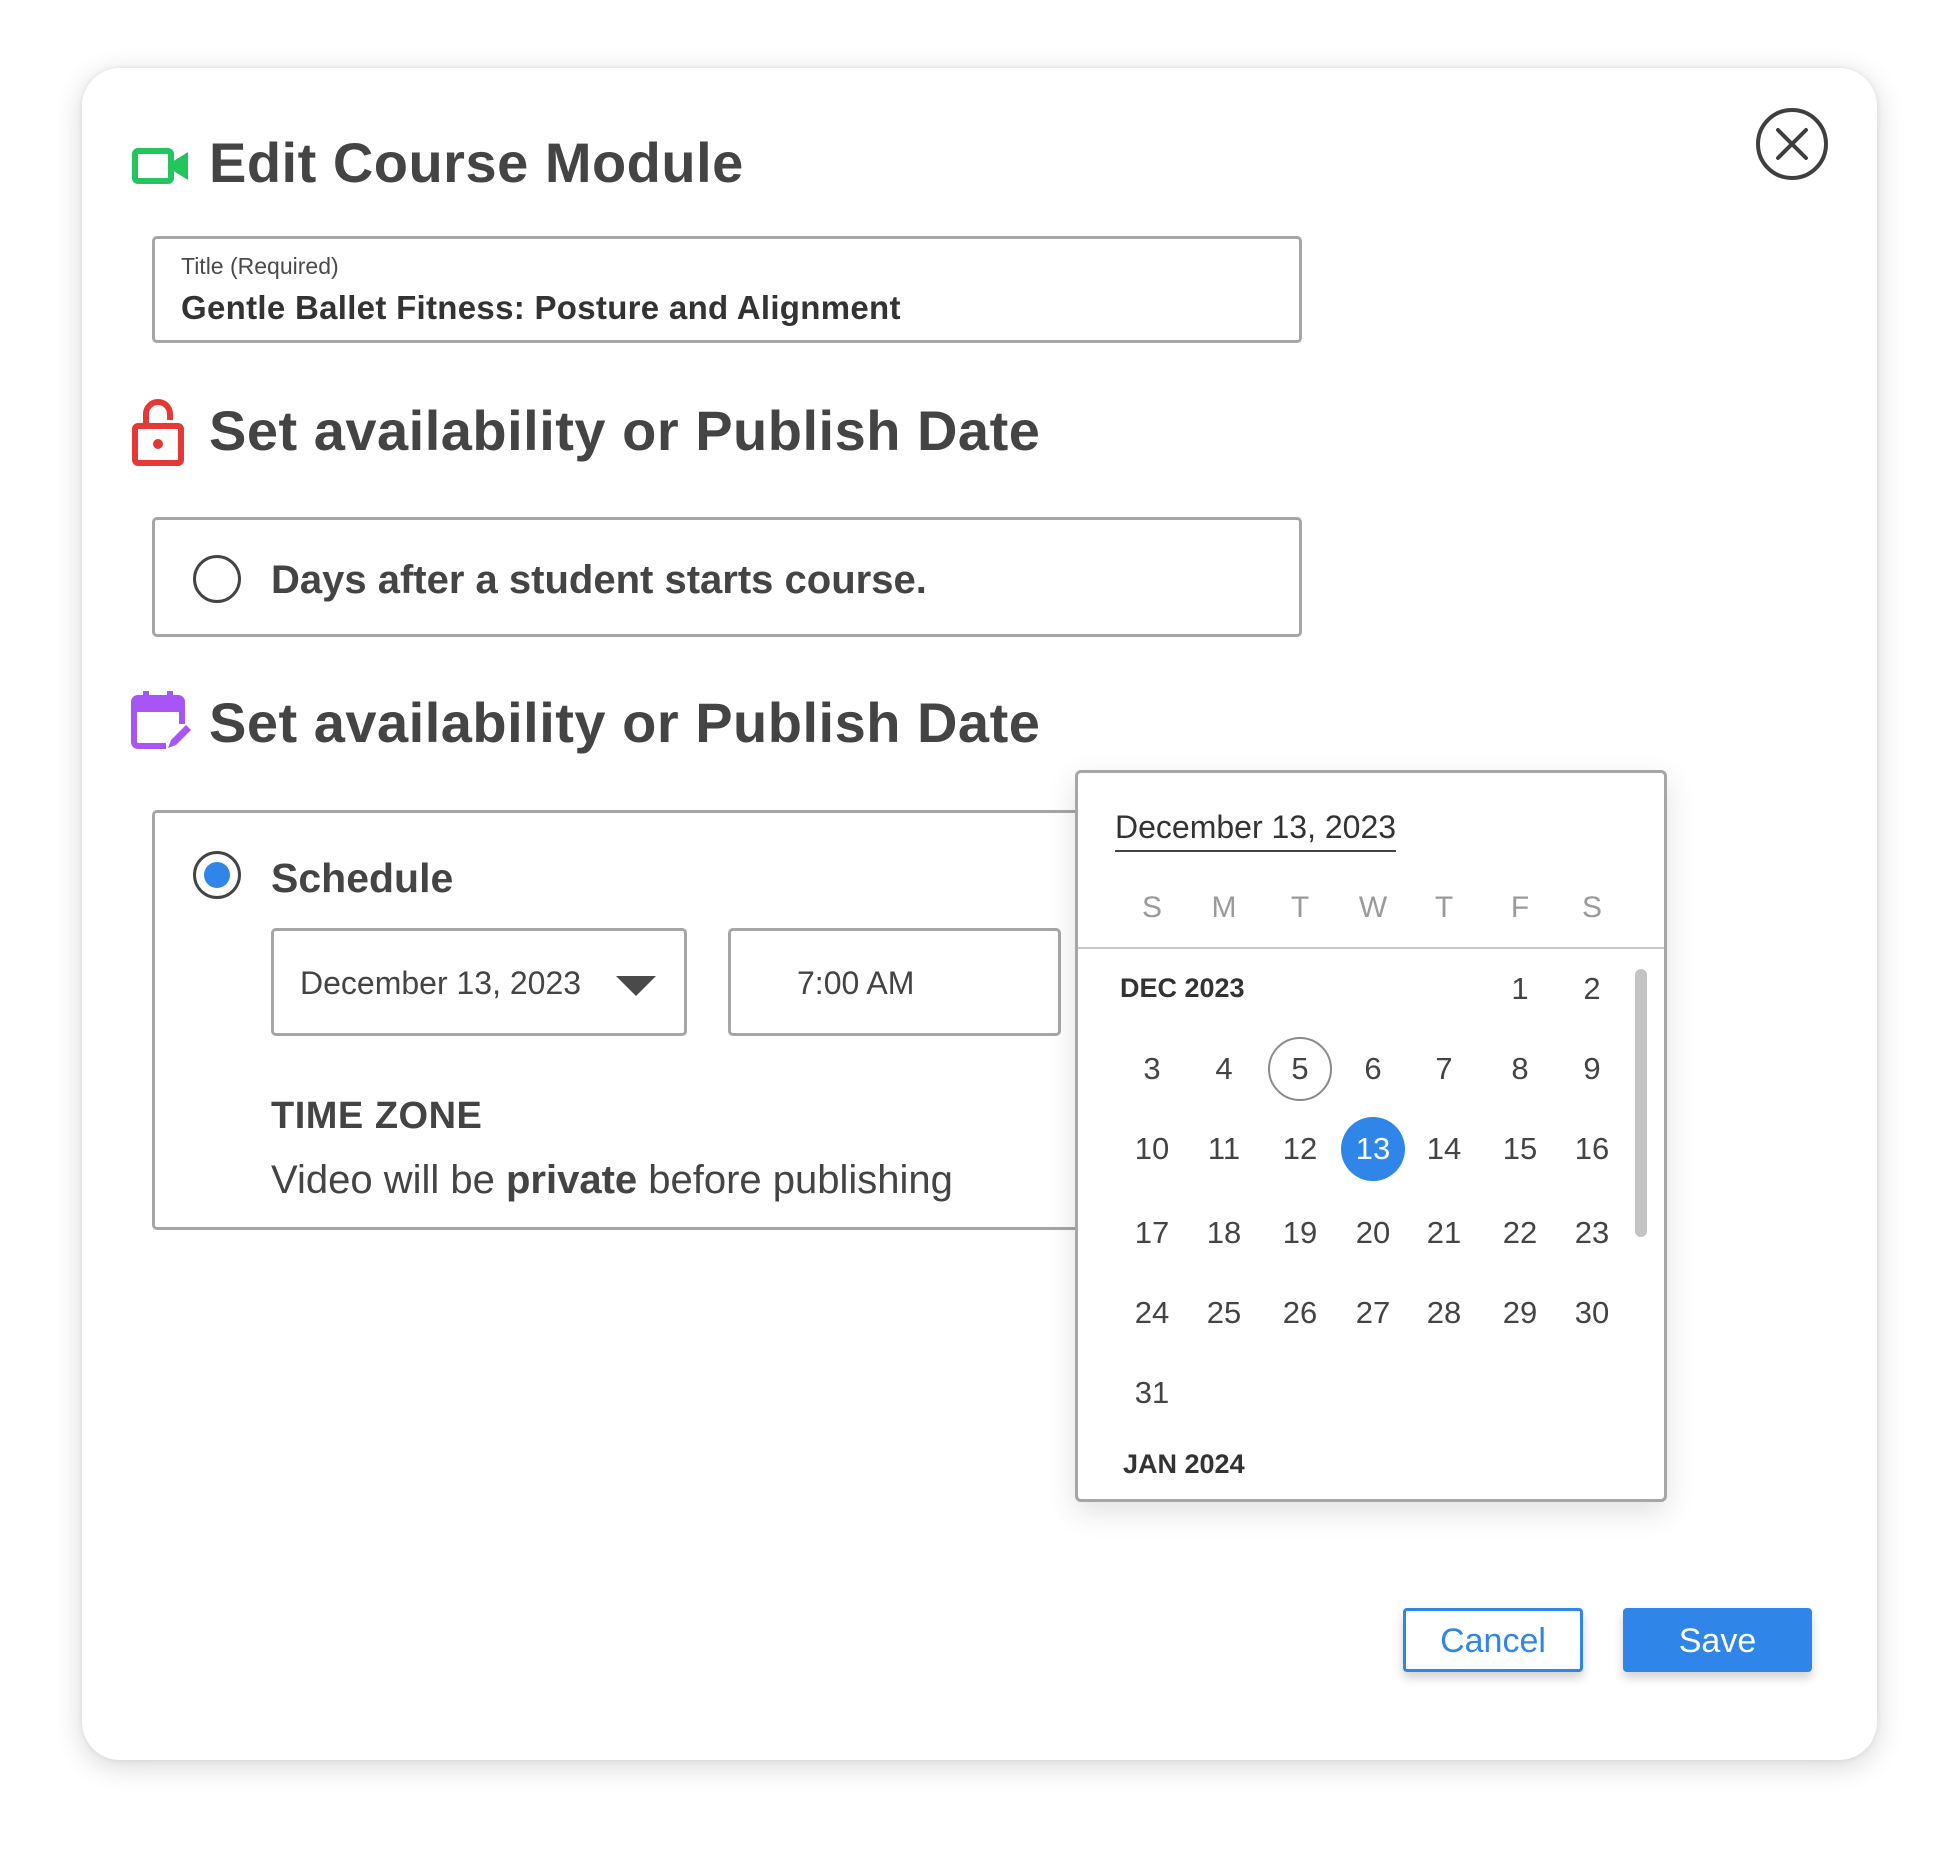 This screenshot has width=1956, height=1856. I want to click on picker-selected-date: December 13, 2023, so click(1256, 830).